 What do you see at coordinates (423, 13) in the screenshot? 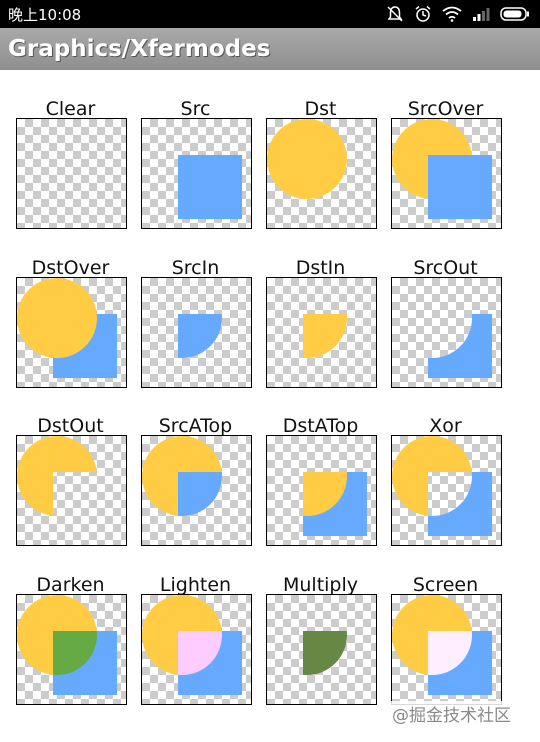
I see `alarm-clock-icon` at bounding box center [423, 13].